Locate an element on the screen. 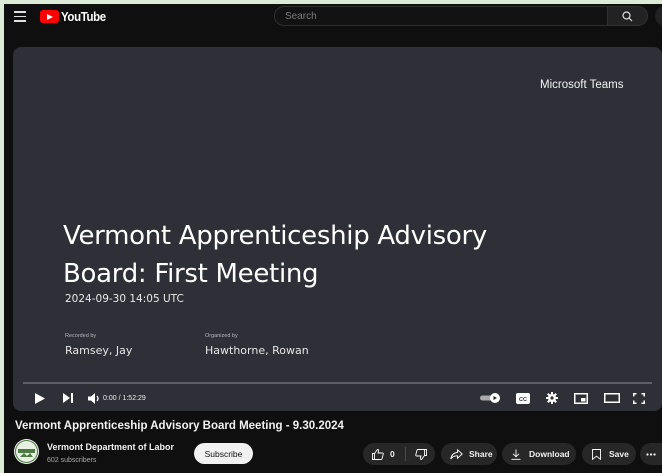 The width and height of the screenshot is (662, 473). dislike-button is located at coordinates (420, 454).